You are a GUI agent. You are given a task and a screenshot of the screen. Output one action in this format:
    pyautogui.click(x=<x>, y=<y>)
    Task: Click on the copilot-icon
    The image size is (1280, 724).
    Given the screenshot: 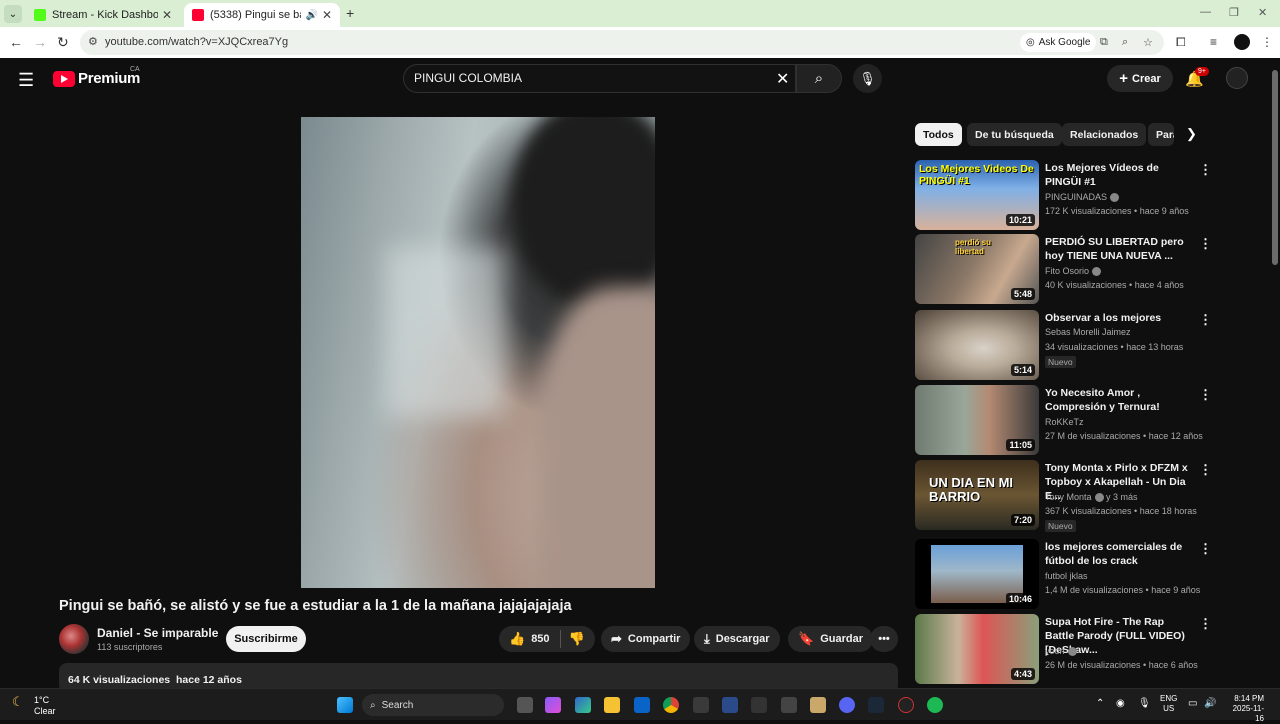 What is the action you would take?
    pyautogui.click(x=553, y=705)
    